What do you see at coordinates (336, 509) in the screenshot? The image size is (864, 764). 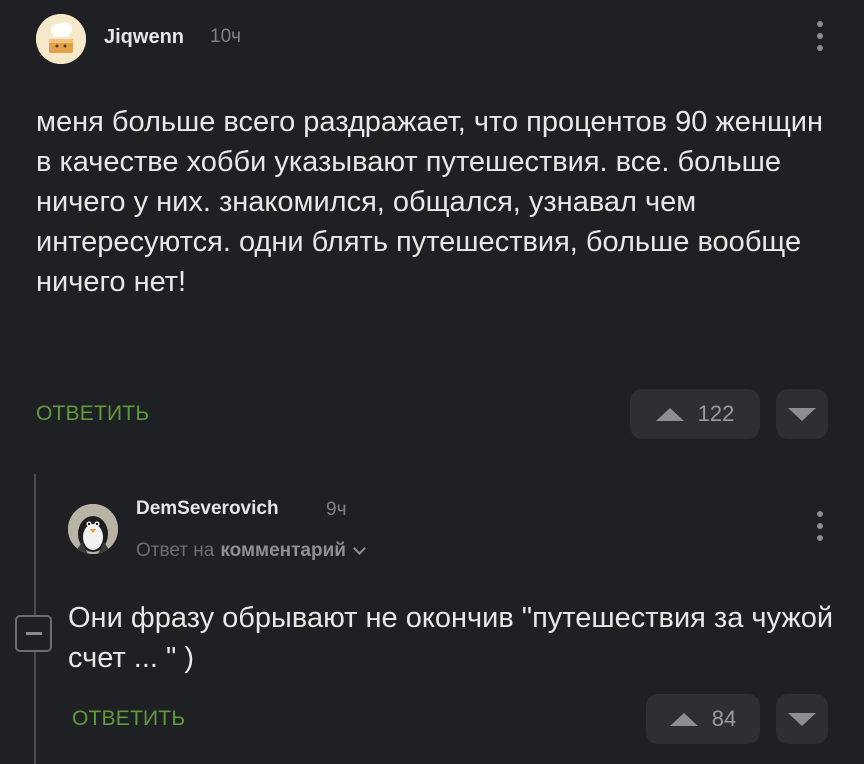 I see `timestamp: 9ч` at bounding box center [336, 509].